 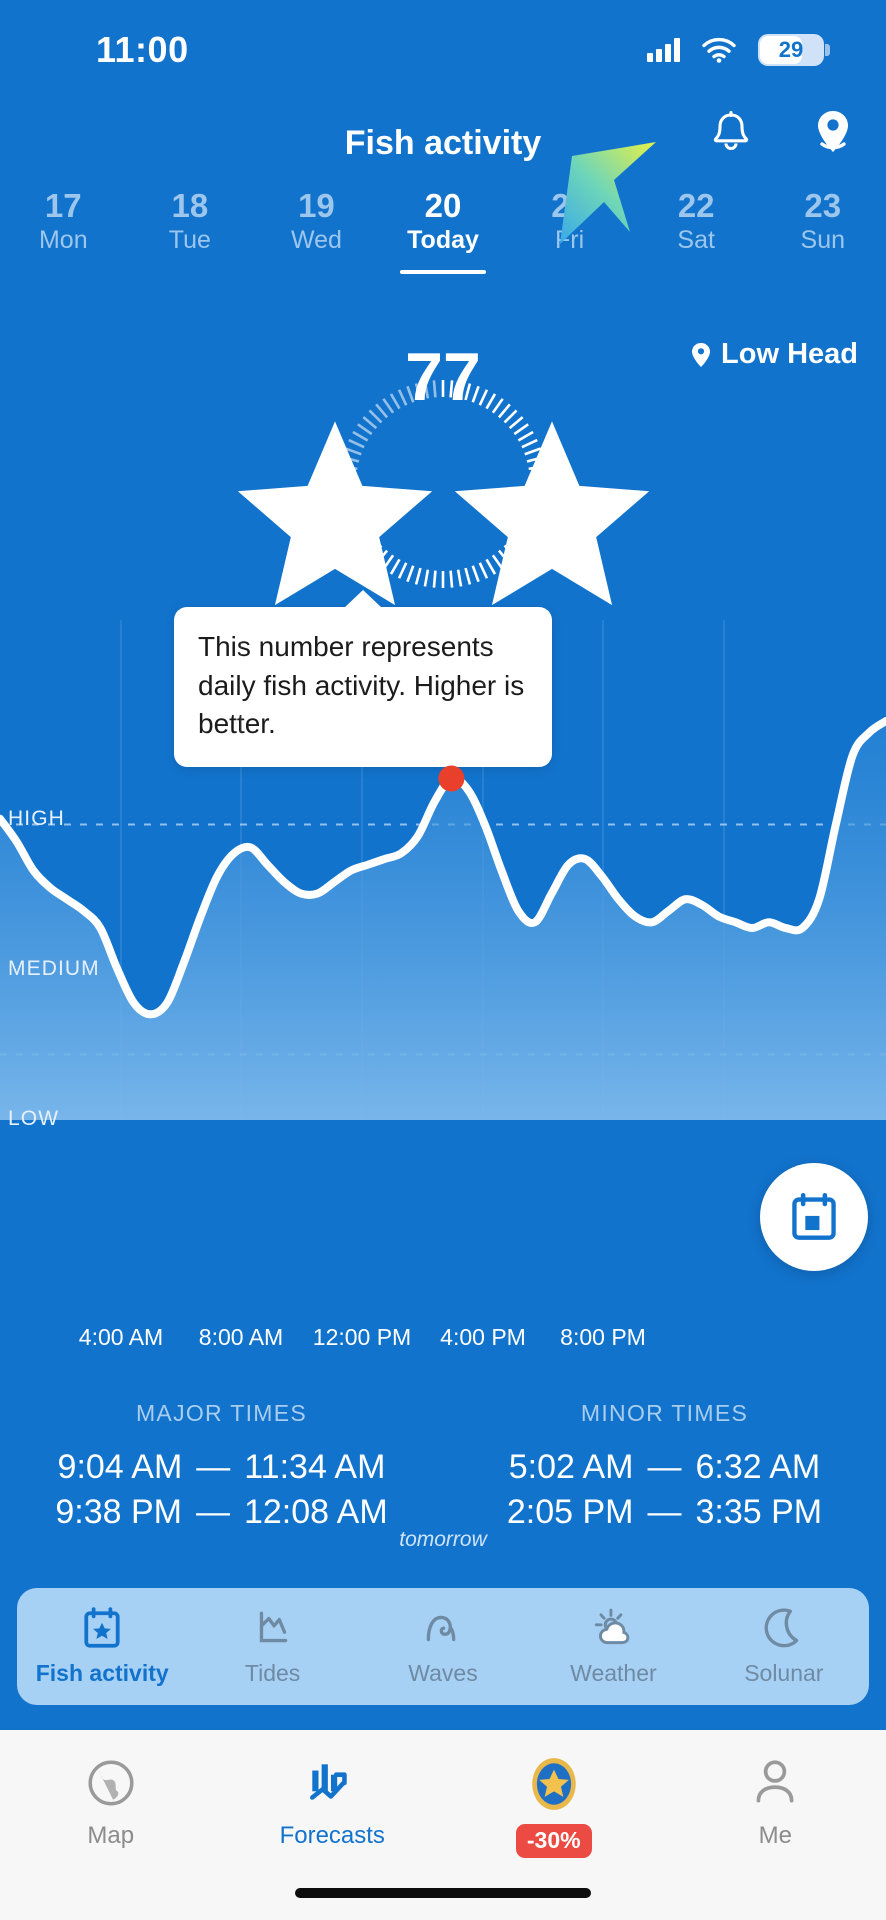 What do you see at coordinates (731, 133) in the screenshot?
I see `bell-icon` at bounding box center [731, 133].